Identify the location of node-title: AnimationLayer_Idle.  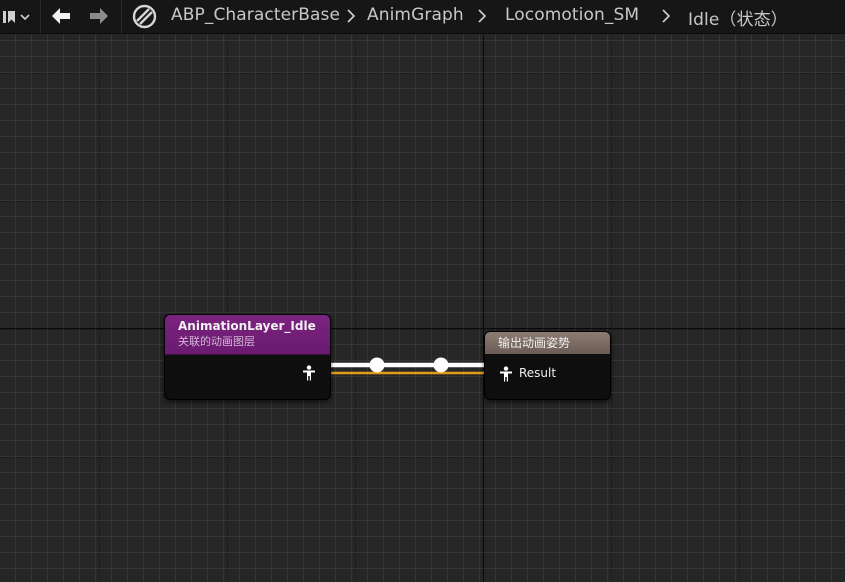
(247, 326).